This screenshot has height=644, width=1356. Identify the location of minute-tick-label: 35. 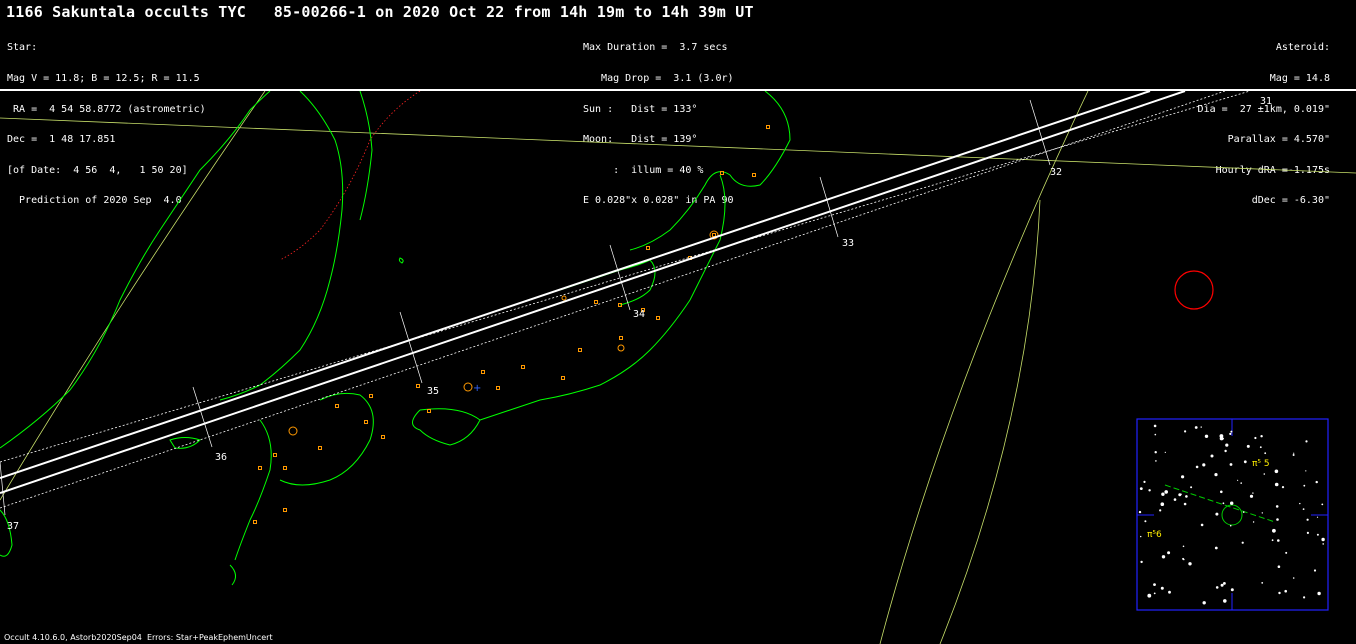
(433, 391).